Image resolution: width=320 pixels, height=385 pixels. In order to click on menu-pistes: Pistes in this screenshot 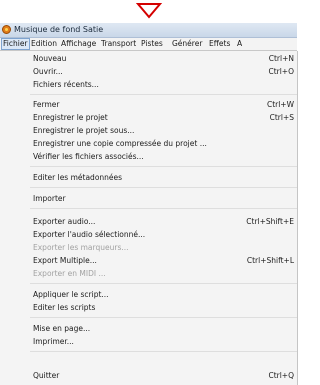, I will do `click(152, 44)`.